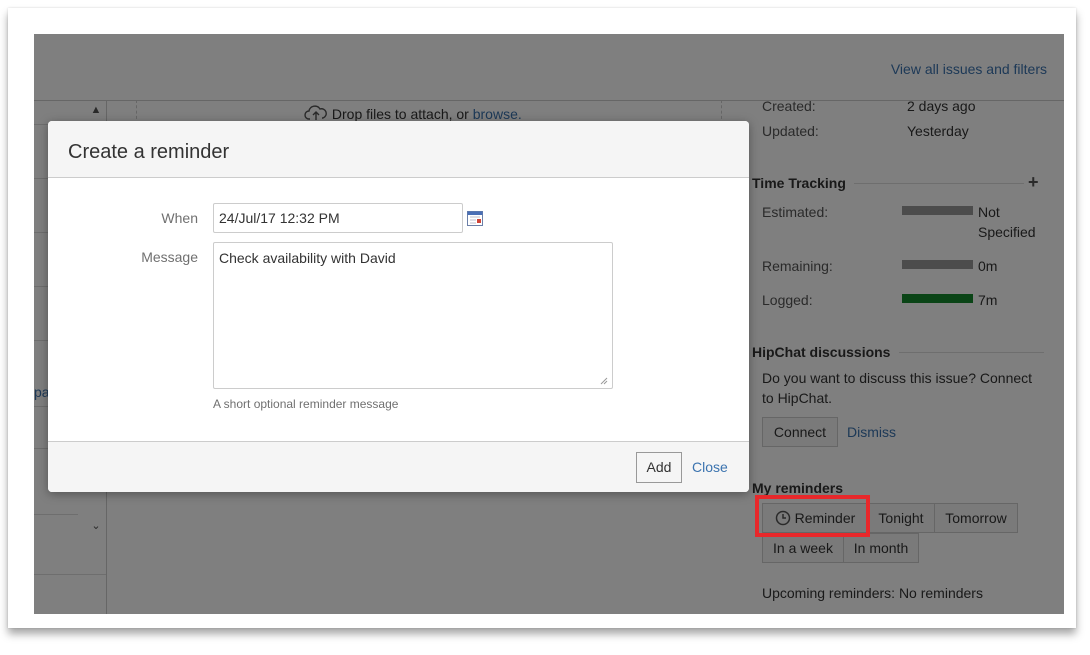 The height and width of the screenshot is (655, 1090). I want to click on dialog-title: Create a reminder, so click(149, 152).